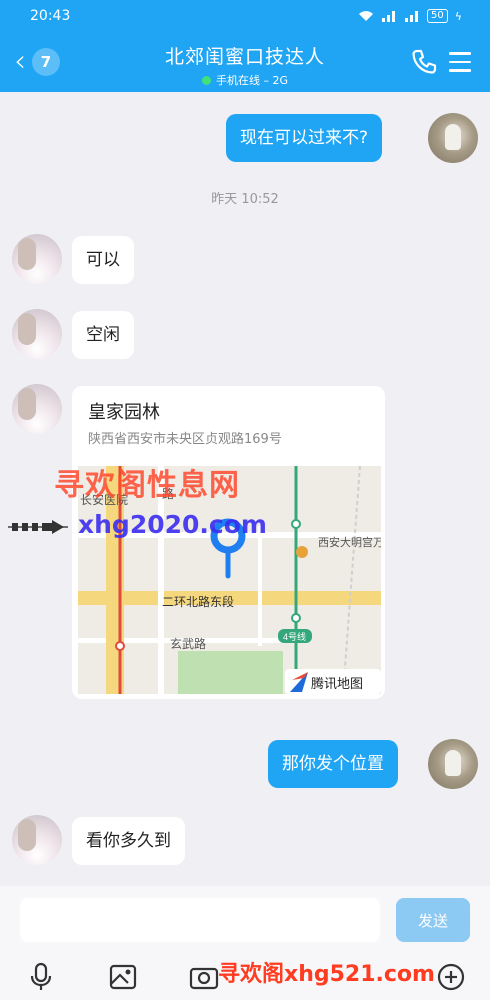  I want to click on chat-title: 北郊闺蜜口技达人, so click(244, 57).